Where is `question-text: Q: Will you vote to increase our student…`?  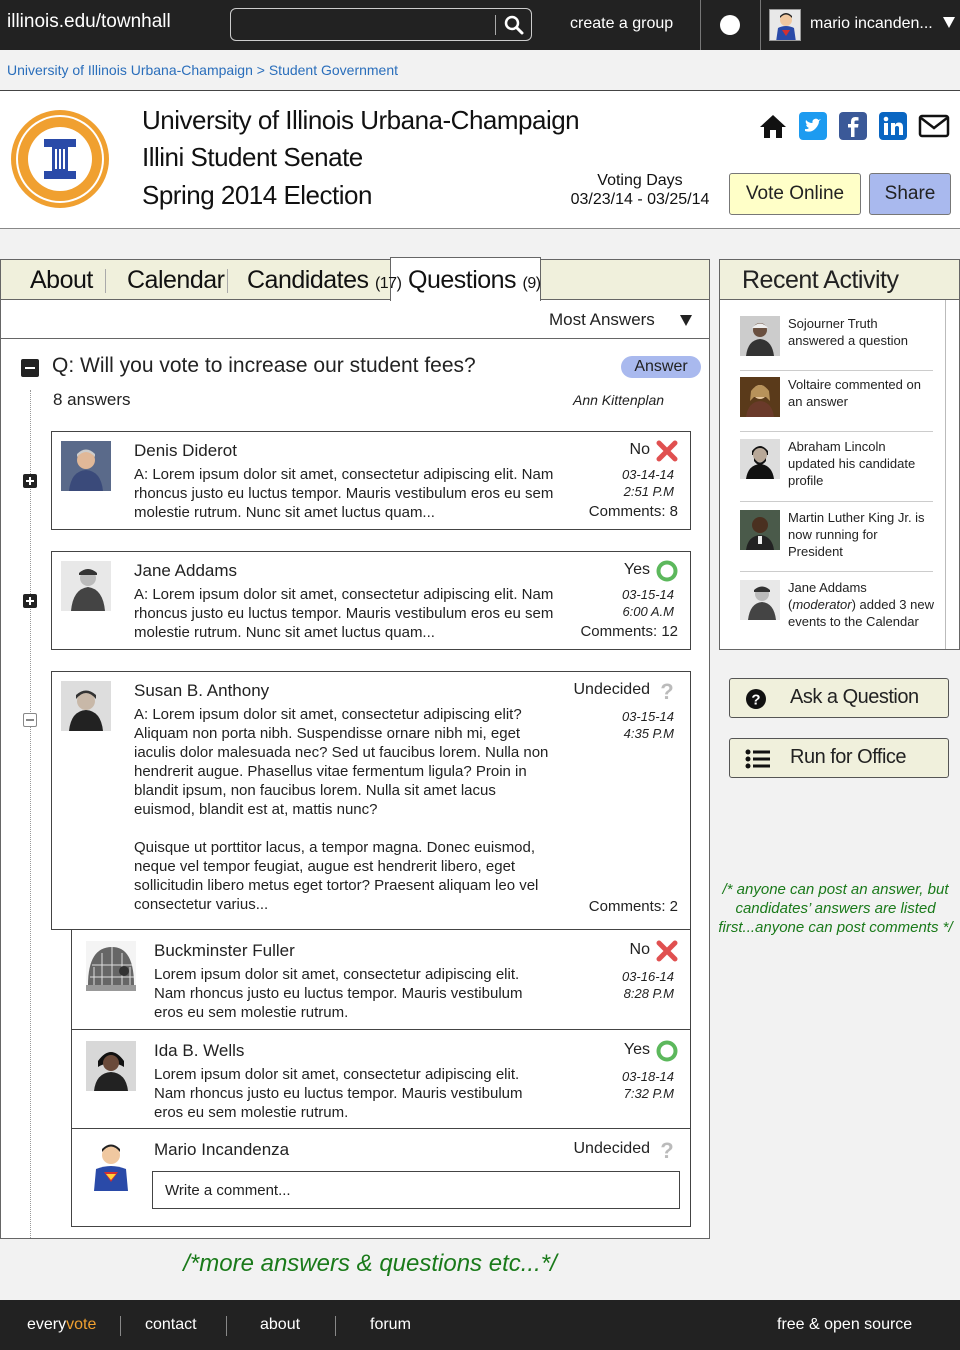
question-text: Q: Will you vote to increase our student… is located at coordinates (264, 366).